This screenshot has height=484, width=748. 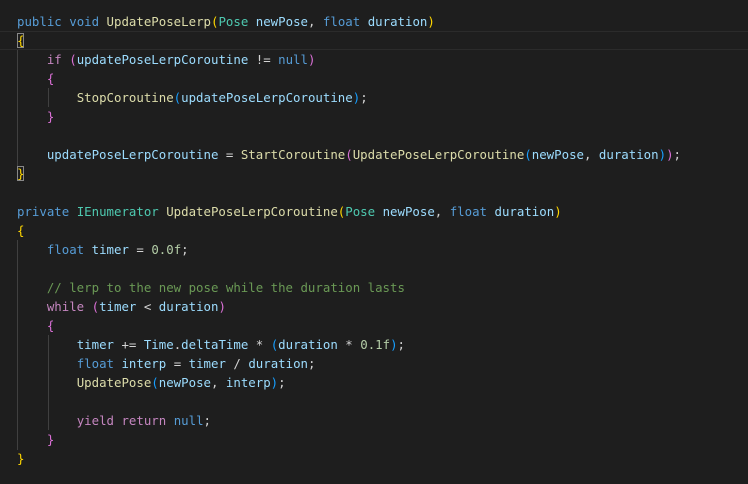 I want to click on code-token: IEnumerator, so click(x=117, y=211).